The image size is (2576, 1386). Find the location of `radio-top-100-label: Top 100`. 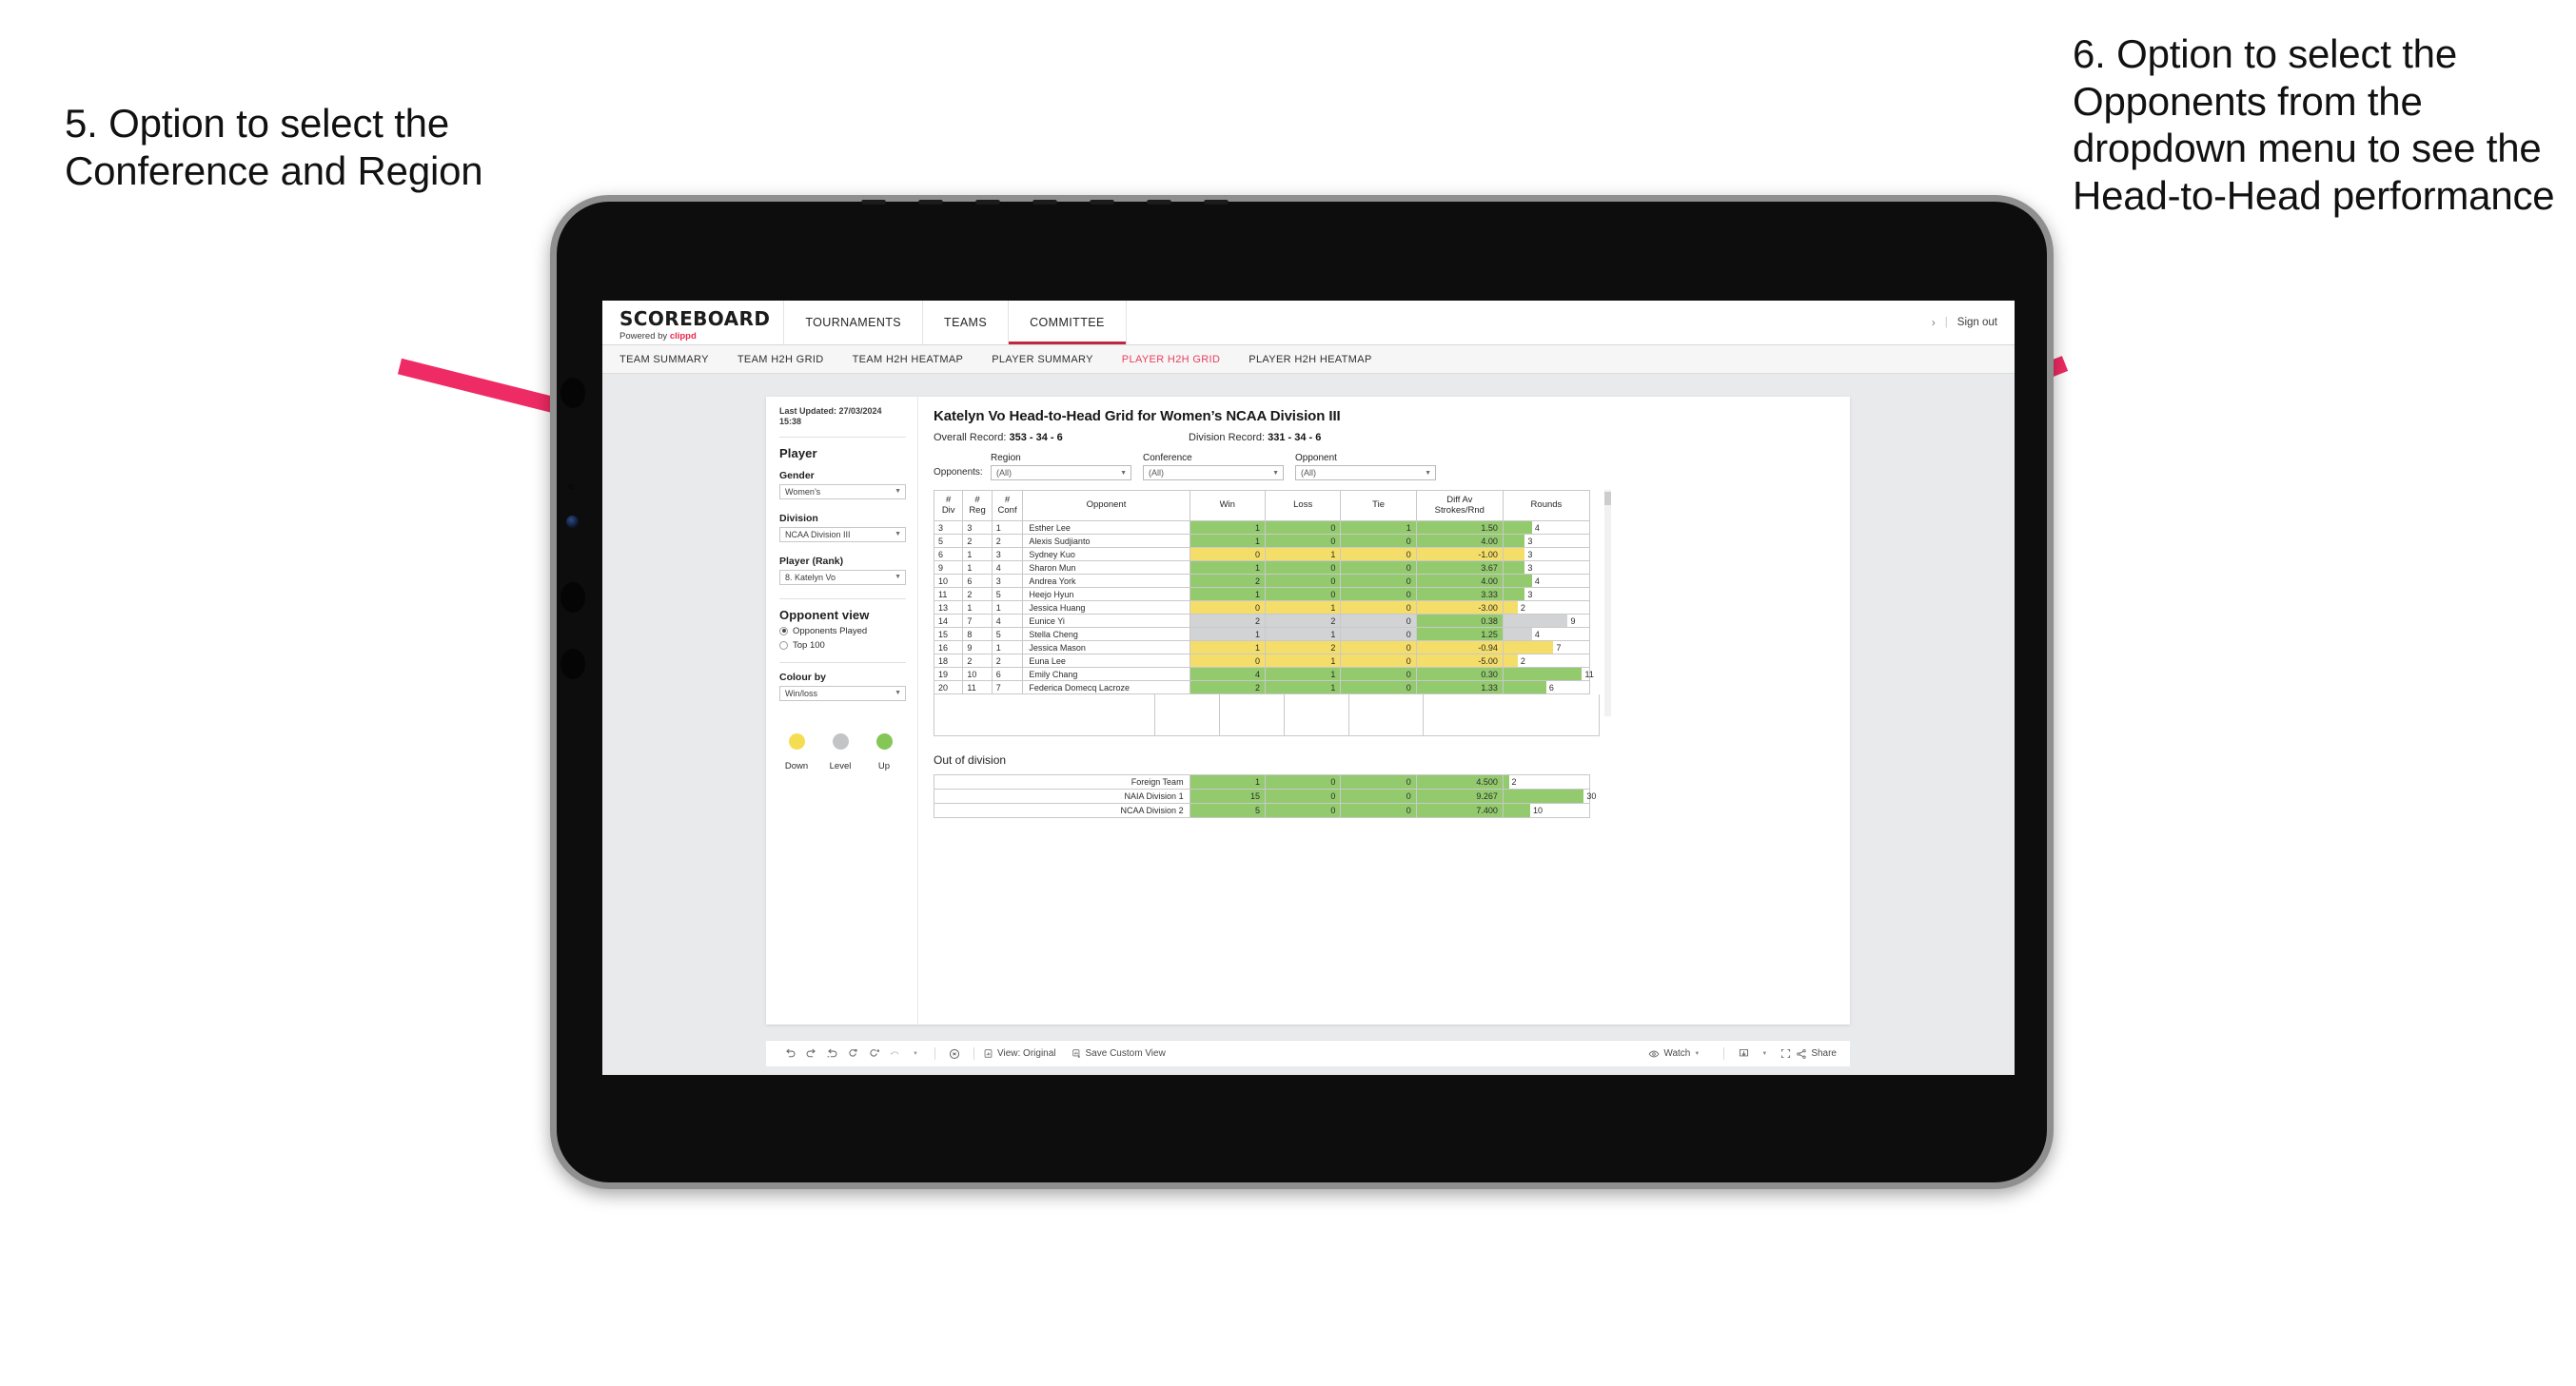

radio-top-100-label: Top 100 is located at coordinates (809, 645).